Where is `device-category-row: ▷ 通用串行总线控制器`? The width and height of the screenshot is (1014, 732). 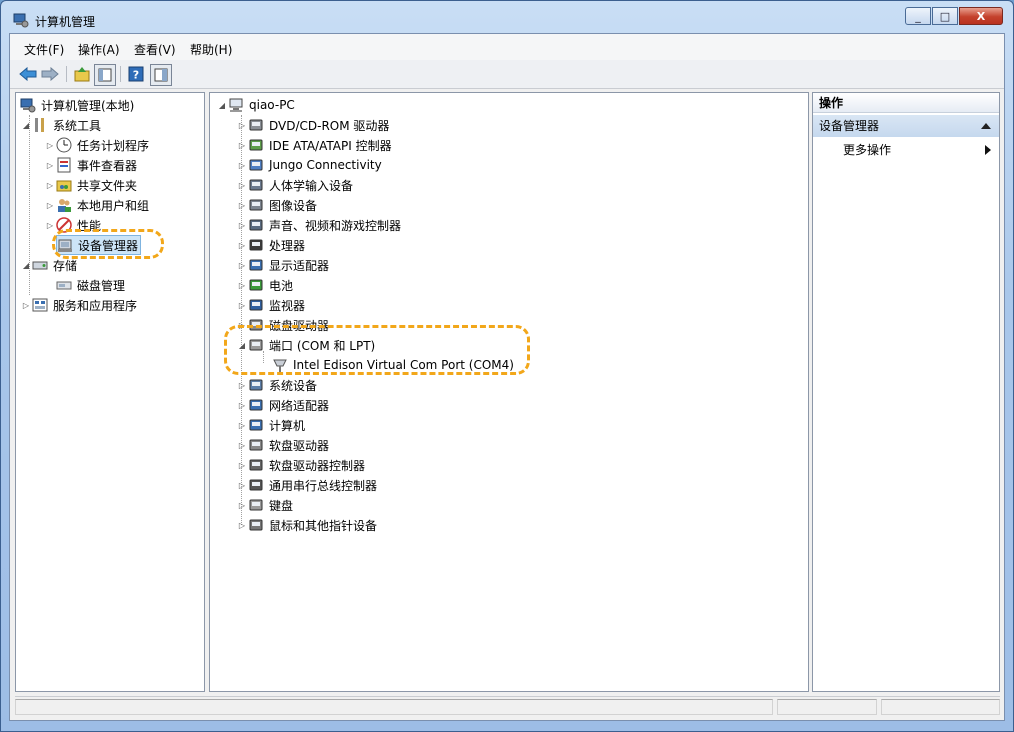 device-category-row: ▷ 通用串行总线控制器 is located at coordinates (307, 485).